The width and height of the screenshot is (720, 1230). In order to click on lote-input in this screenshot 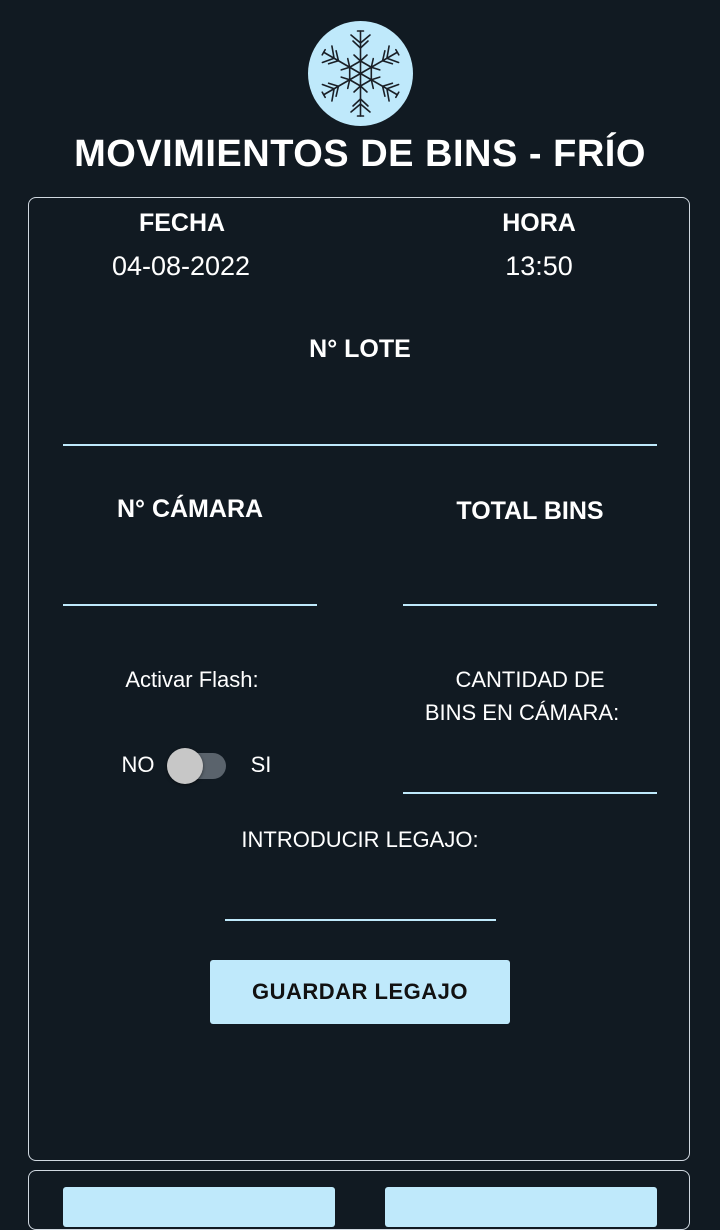, I will do `click(362, 420)`.